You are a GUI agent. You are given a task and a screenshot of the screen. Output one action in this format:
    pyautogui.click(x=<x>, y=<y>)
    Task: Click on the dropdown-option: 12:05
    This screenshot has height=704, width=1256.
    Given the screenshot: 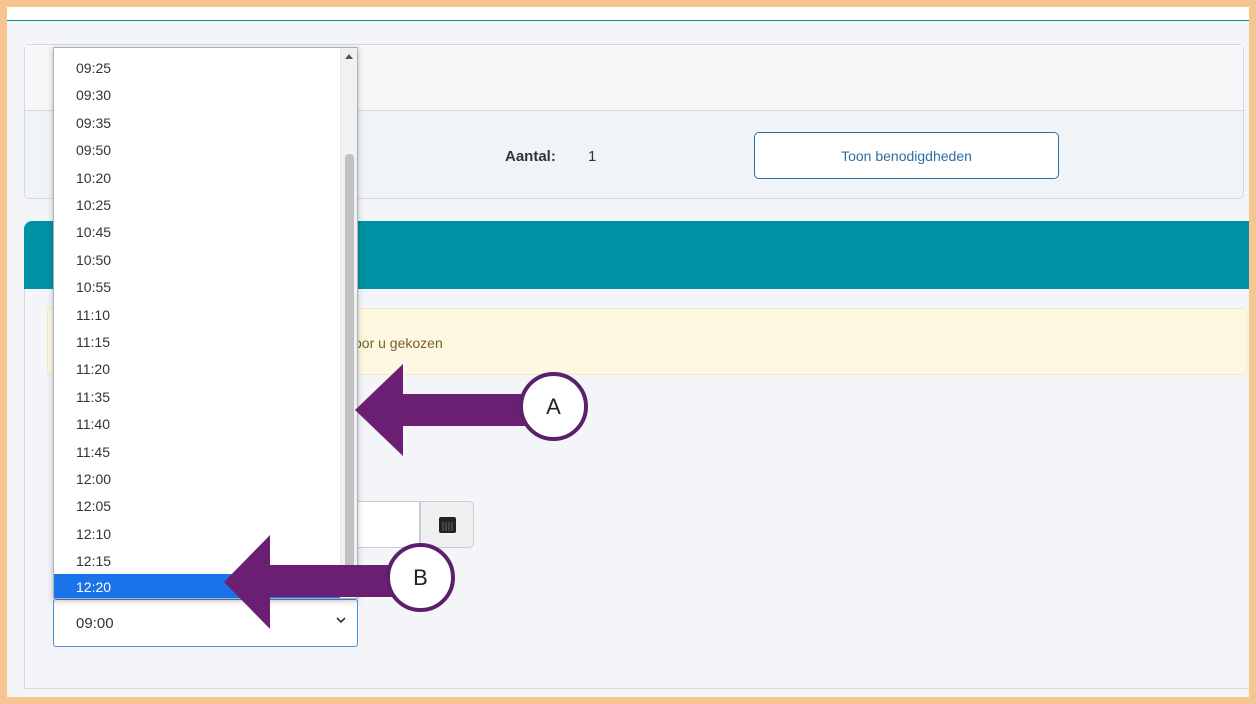 What is the action you would take?
    pyautogui.click(x=197, y=506)
    